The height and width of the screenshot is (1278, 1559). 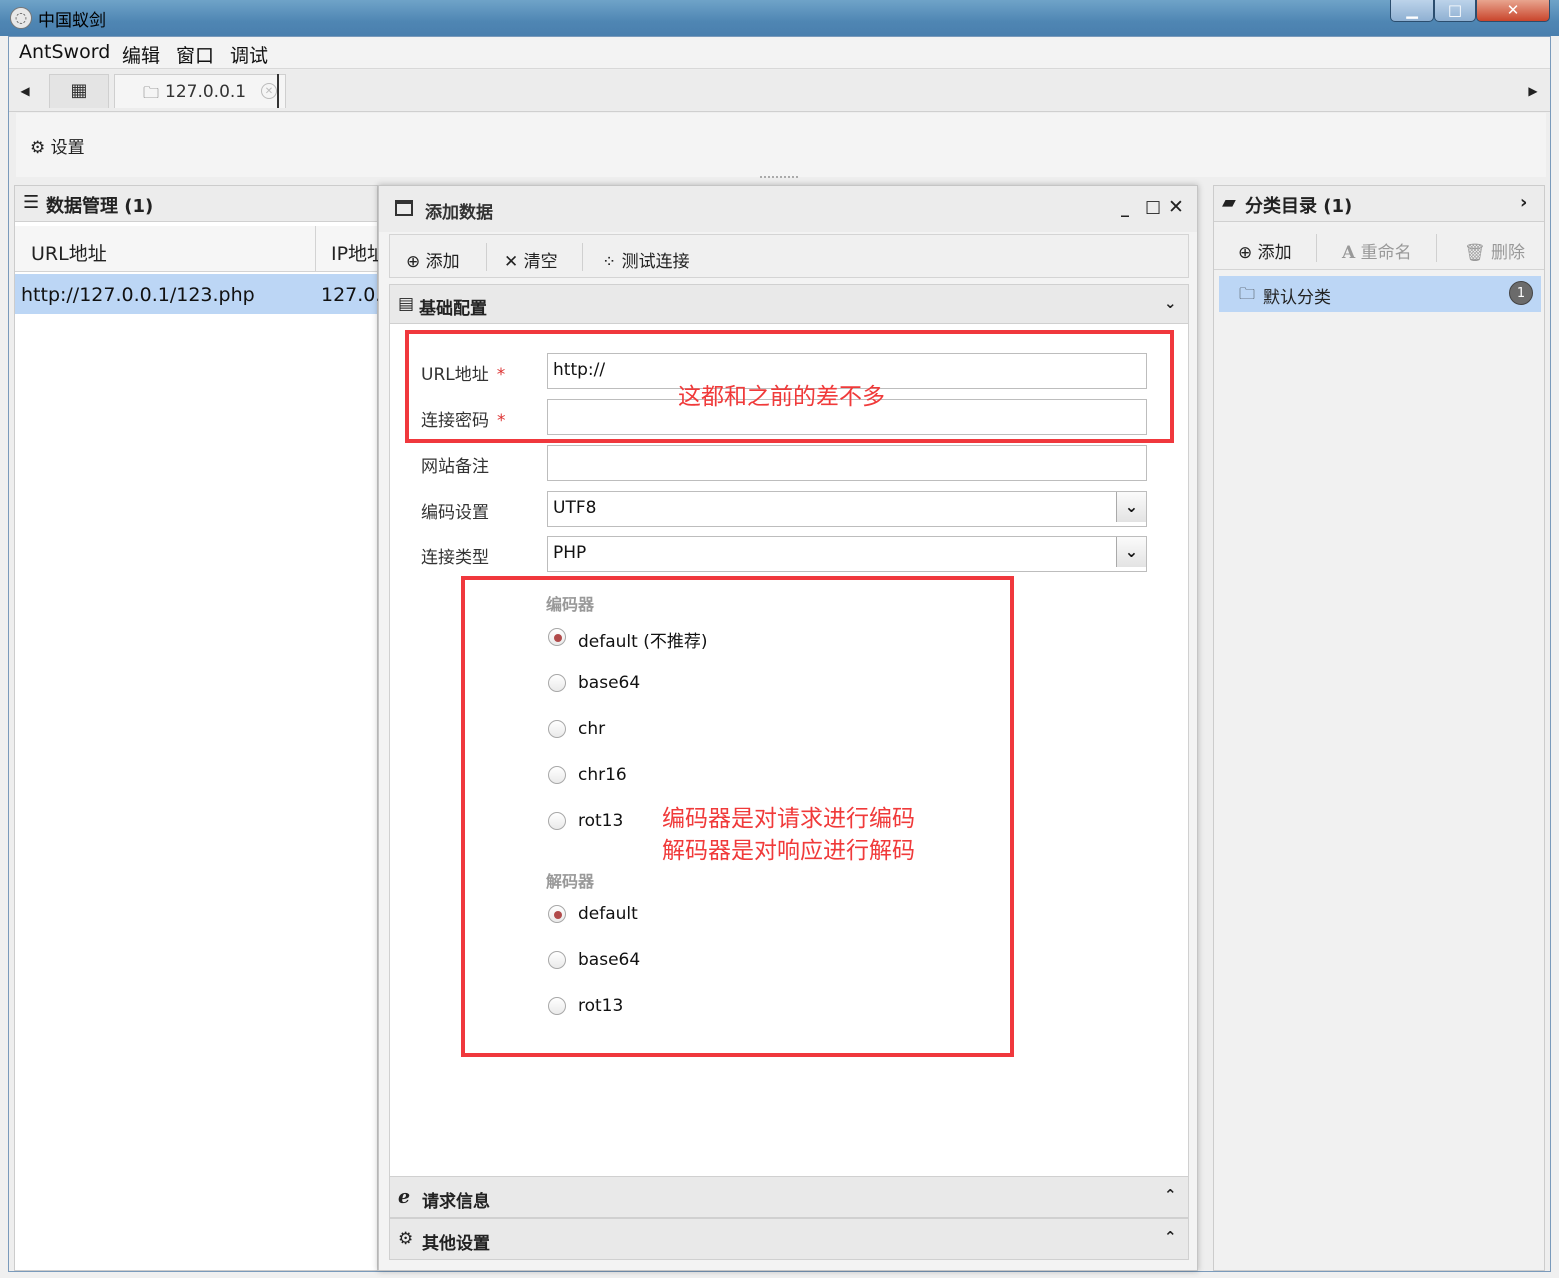 I want to click on category-name: 默认分类, so click(x=1297, y=298).